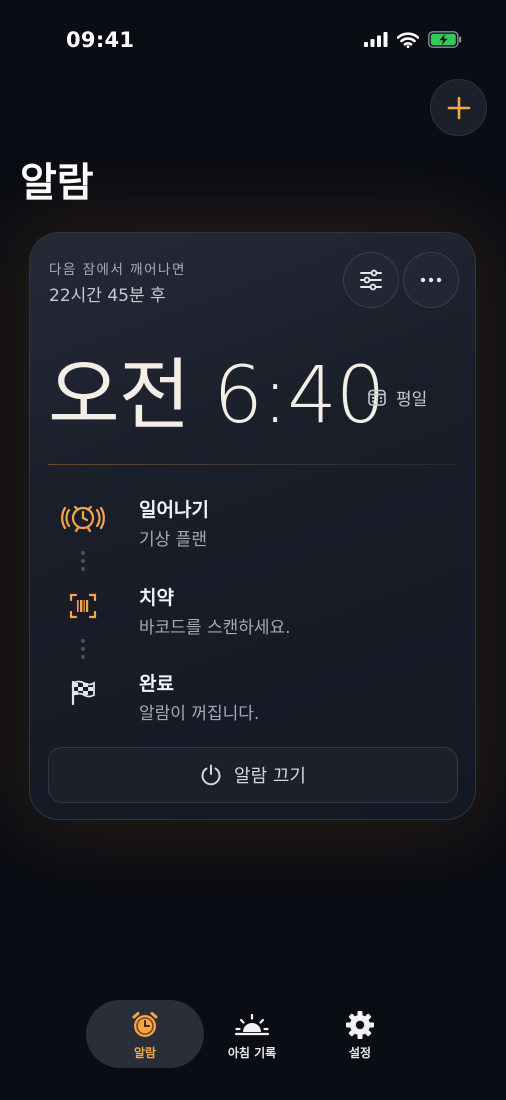  I want to click on tab-bar: 알람 아침 기록 설정, so click(253, 1034).